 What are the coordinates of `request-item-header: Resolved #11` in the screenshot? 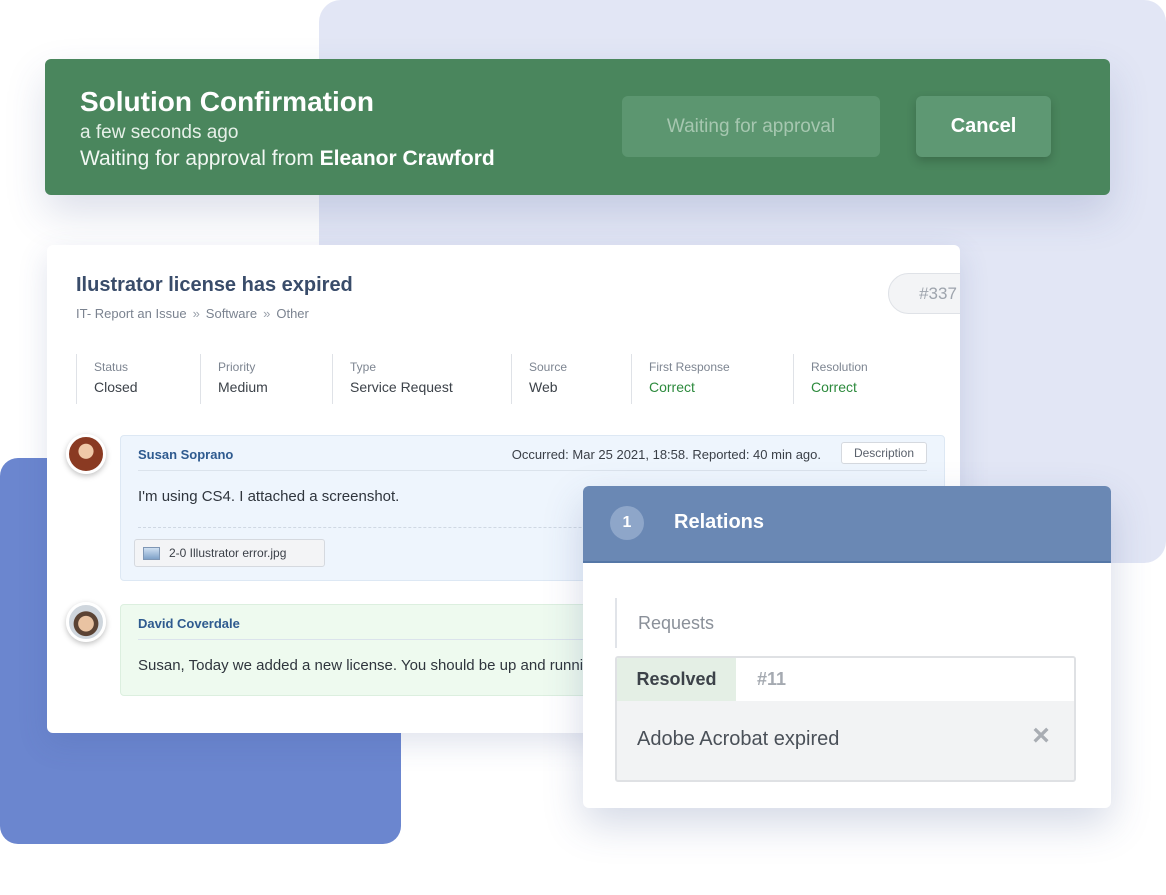 It's located at (845, 679).